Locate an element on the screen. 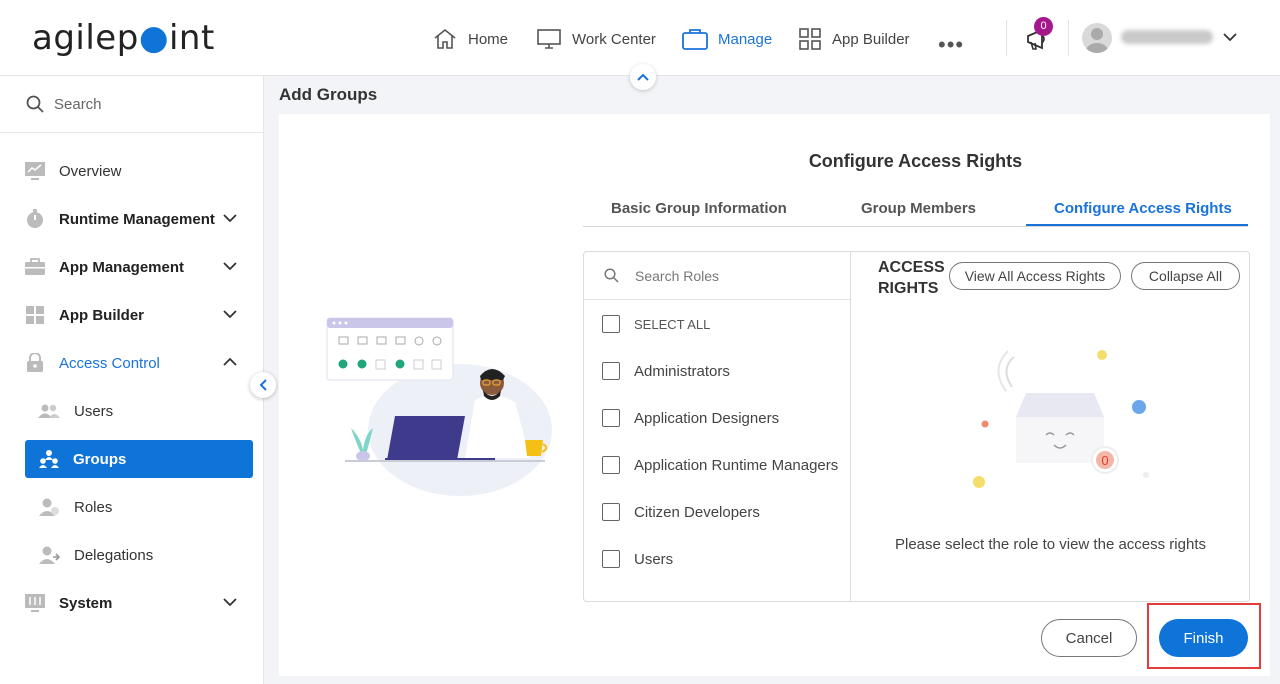  role-item: Application Designers is located at coordinates (690, 418).